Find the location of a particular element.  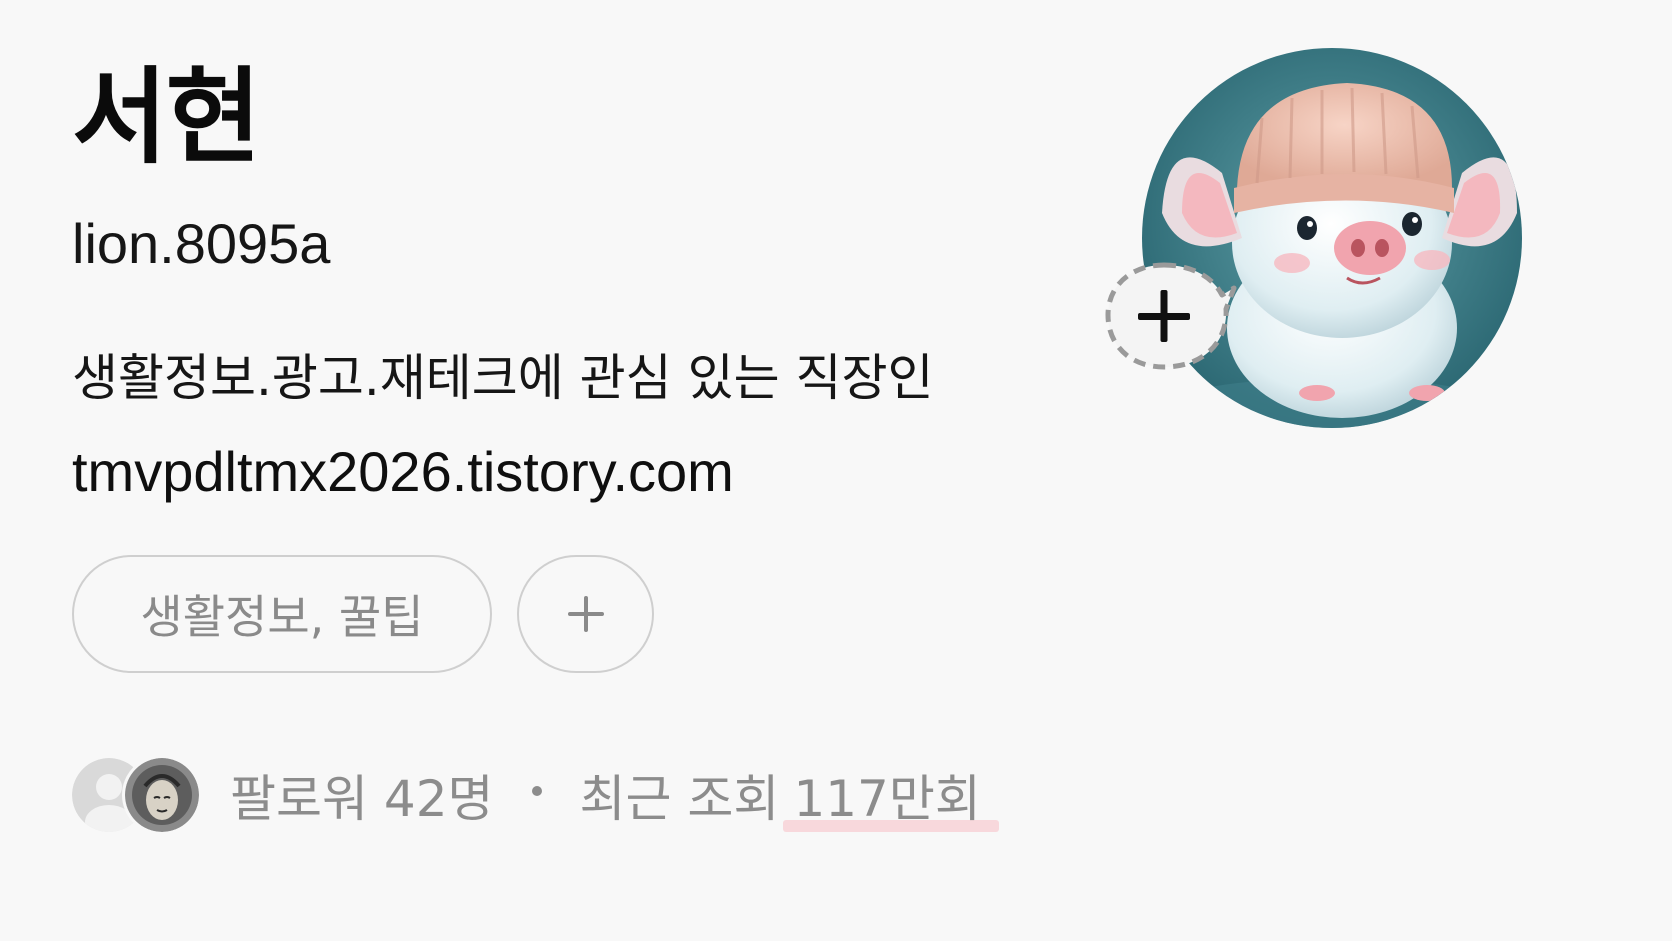

follower-avatars is located at coordinates (137, 795).